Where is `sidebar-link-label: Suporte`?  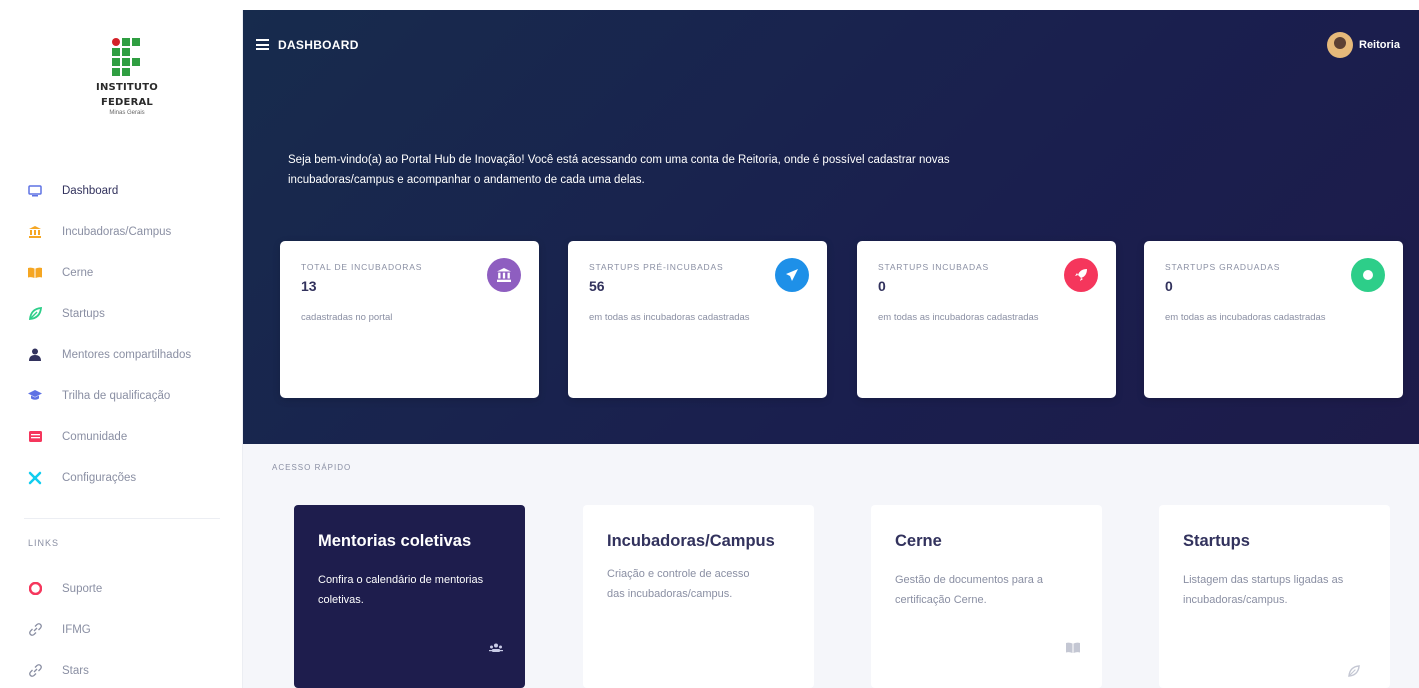
sidebar-link-label: Suporte is located at coordinates (82, 588).